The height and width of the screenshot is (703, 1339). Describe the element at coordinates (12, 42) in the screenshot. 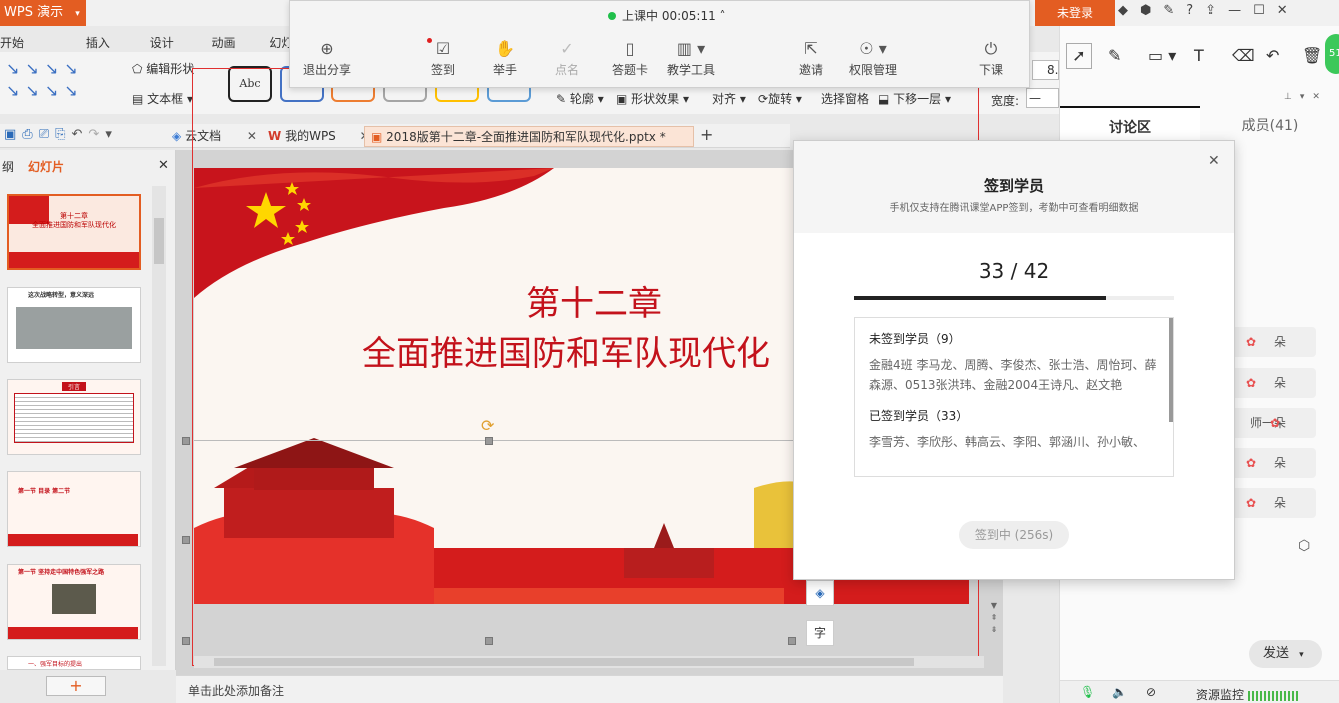

I see `menu-start: 开始` at that location.